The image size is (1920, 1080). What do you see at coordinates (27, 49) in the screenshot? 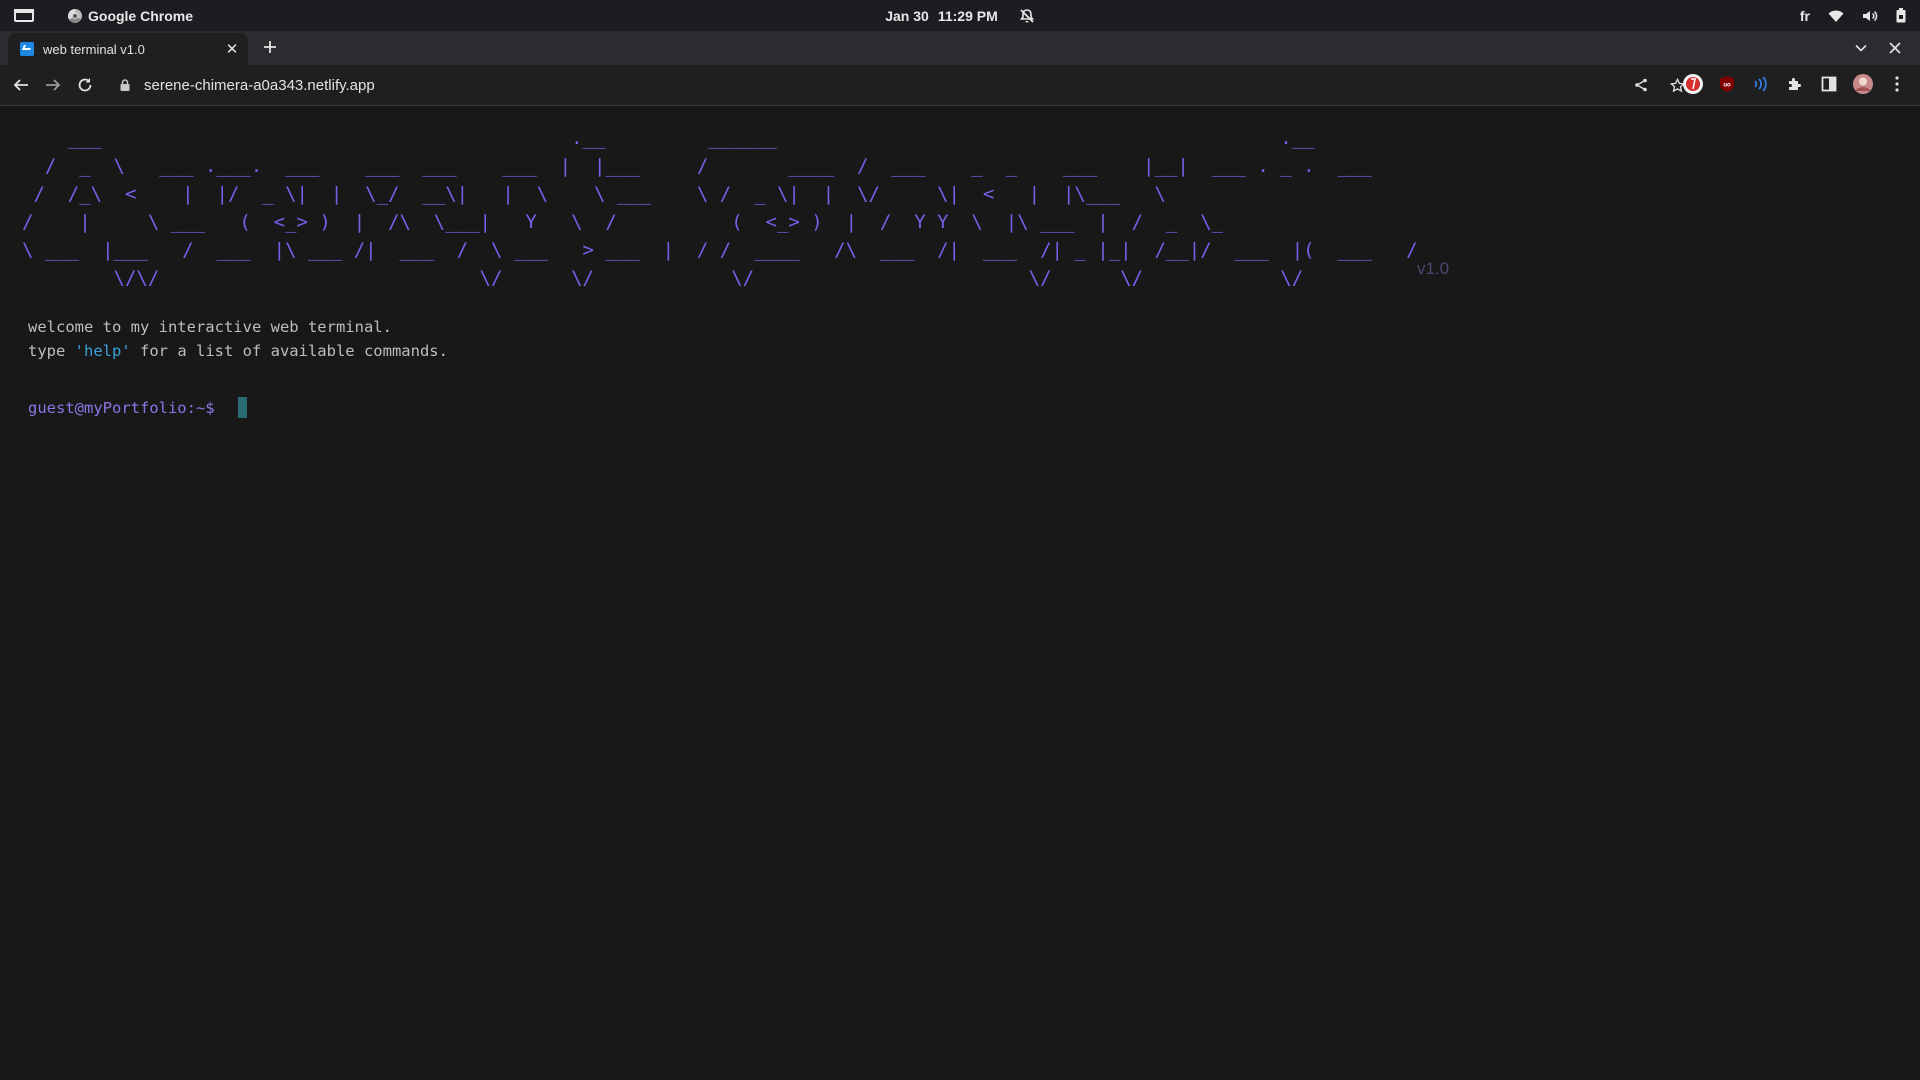
I see `terminal-favicon-icon` at bounding box center [27, 49].